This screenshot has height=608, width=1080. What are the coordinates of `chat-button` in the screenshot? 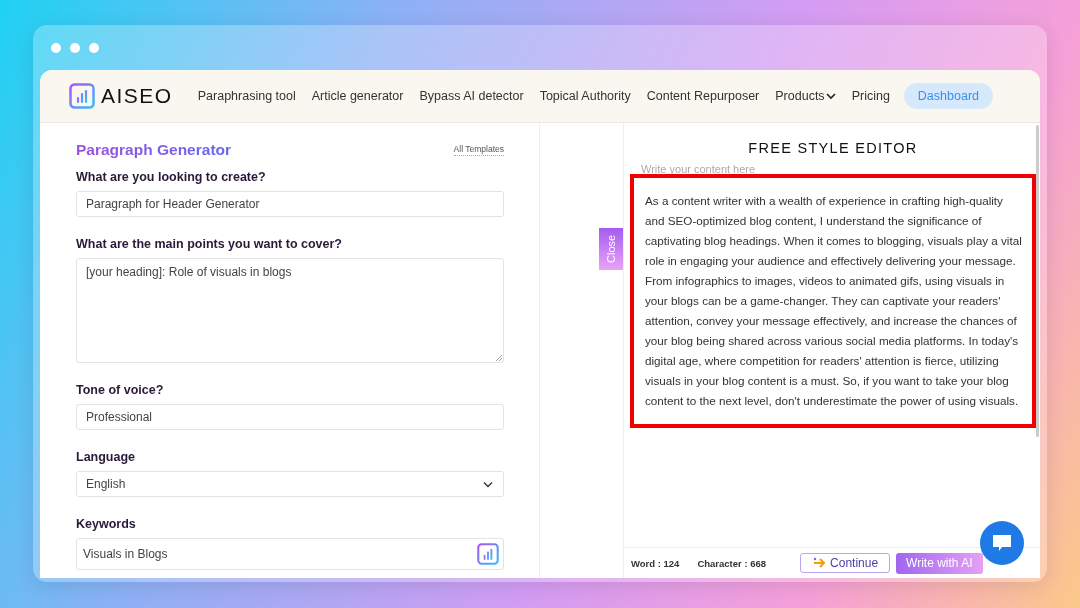 It's located at (1002, 543).